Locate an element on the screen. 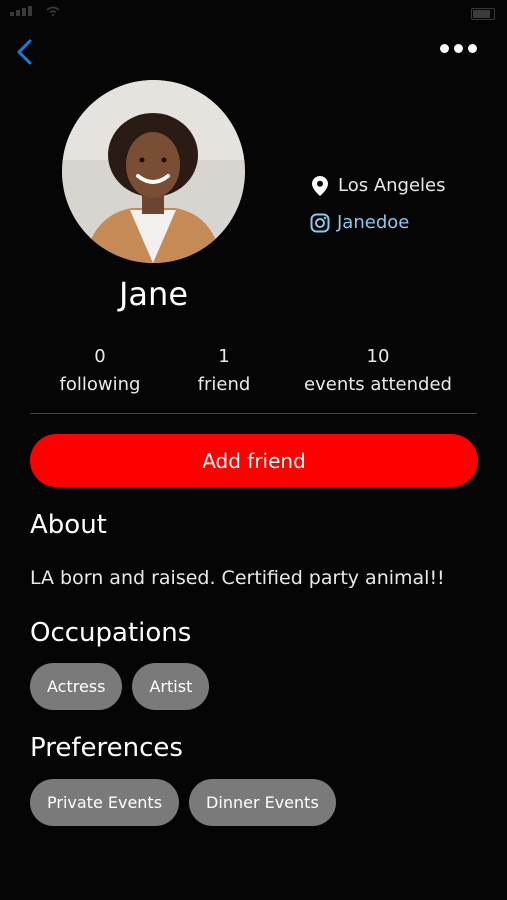 Image resolution: width=507 pixels, height=900 pixels. status-bar is located at coordinates (253, 13).